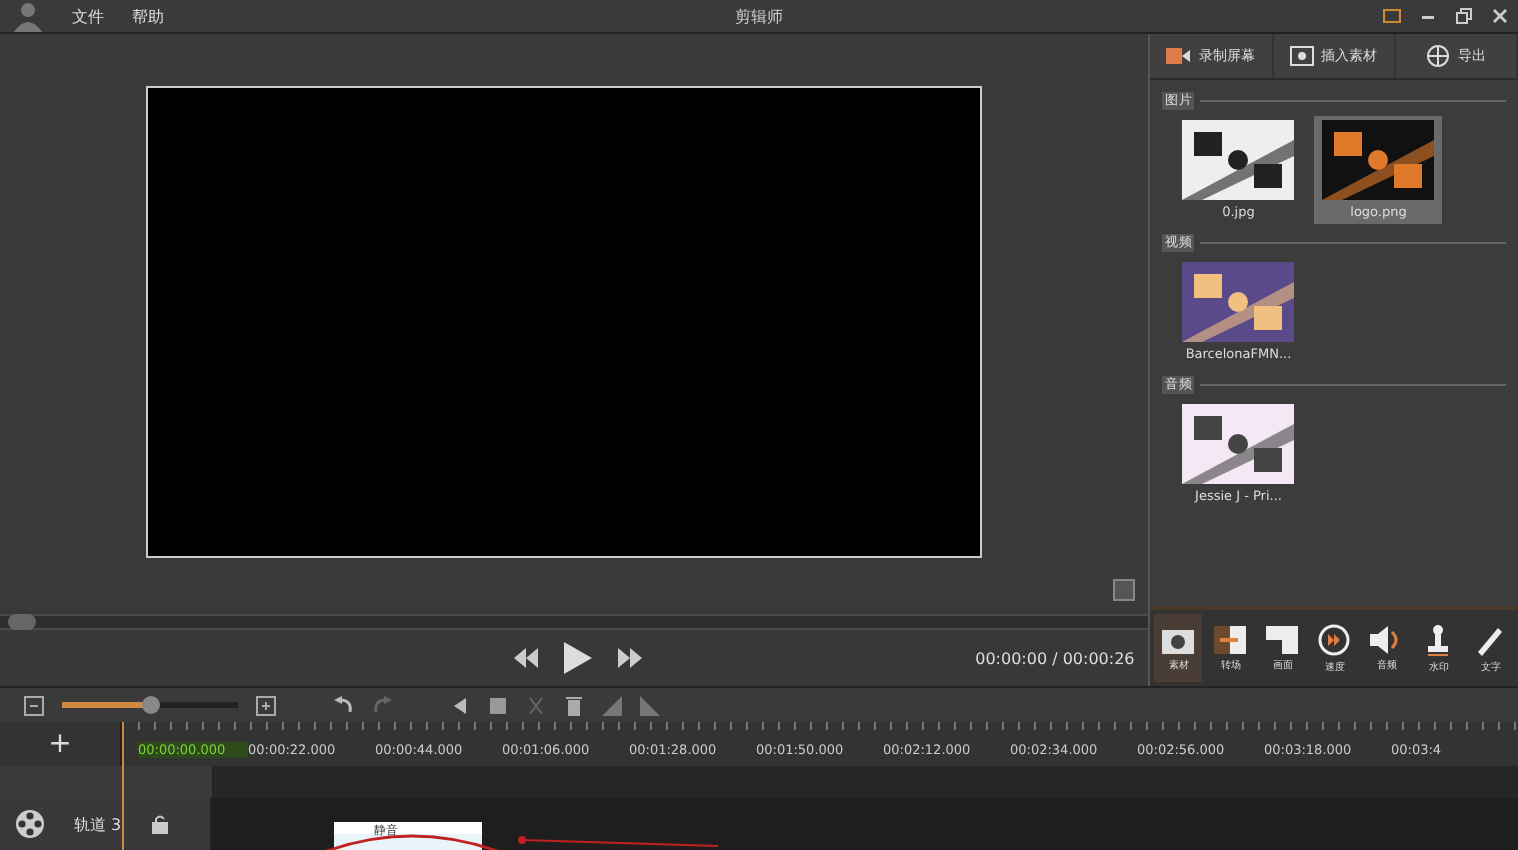  Describe the element at coordinates (1178, 56) in the screenshot. I see `video-camera-icon` at that location.